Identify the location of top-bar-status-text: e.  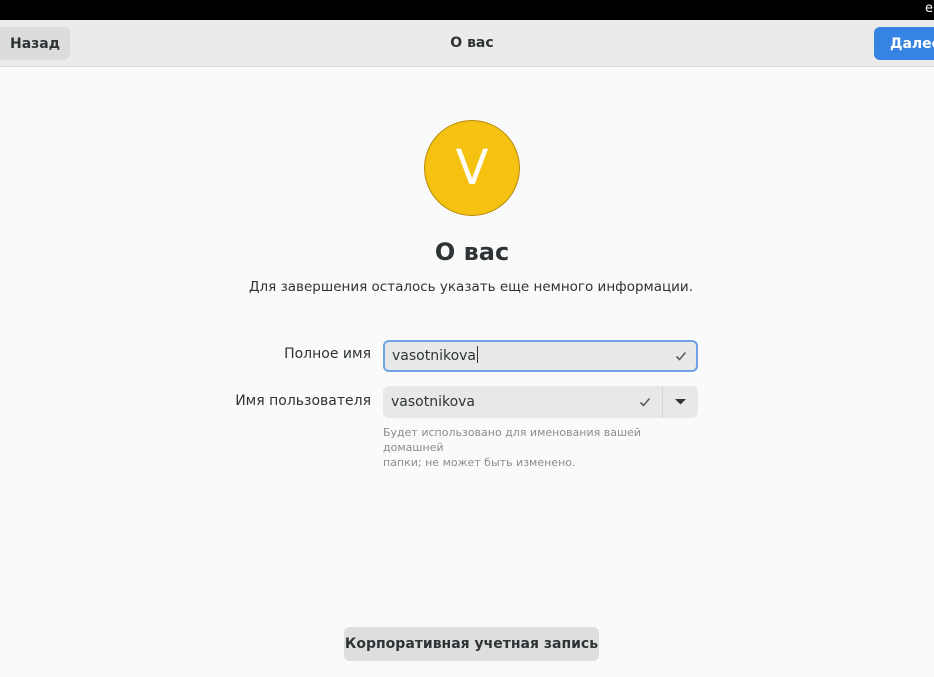
(929, 8).